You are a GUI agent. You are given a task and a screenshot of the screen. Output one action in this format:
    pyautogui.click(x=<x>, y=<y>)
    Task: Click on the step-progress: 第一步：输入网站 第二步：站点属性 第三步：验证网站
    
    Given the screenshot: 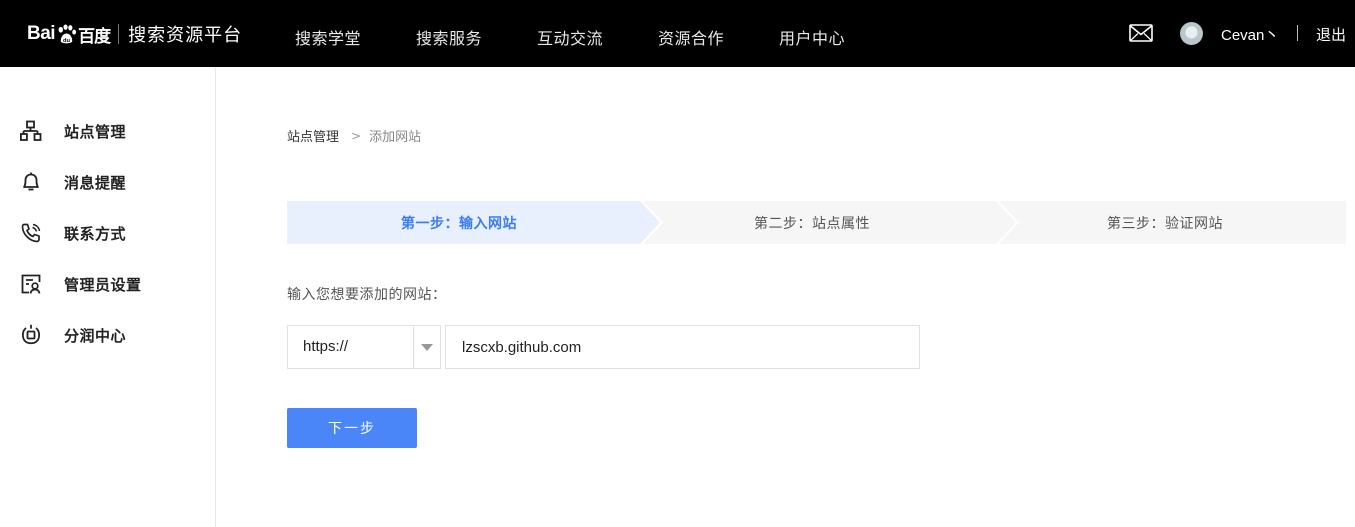 What is the action you would take?
    pyautogui.click(x=816, y=222)
    